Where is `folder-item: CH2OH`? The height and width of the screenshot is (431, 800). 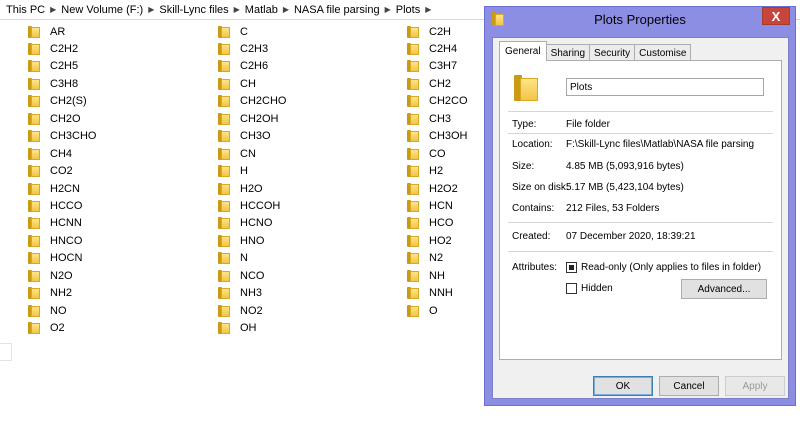
folder-item: CH2OH is located at coordinates (248, 118).